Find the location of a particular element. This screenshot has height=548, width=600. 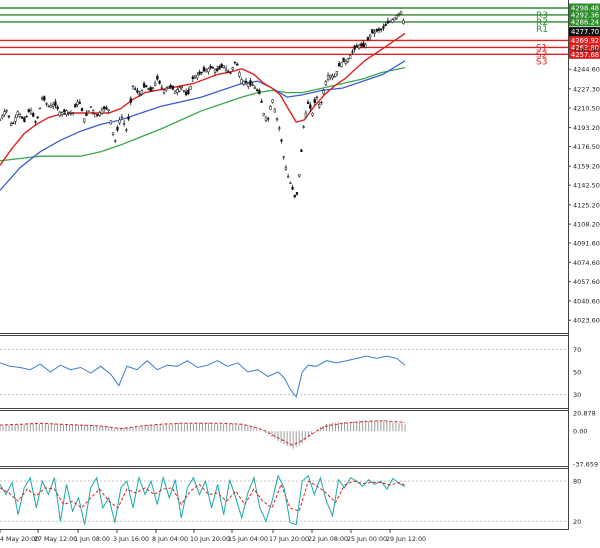

price-axis-label: 4091.60 is located at coordinates (586, 243).